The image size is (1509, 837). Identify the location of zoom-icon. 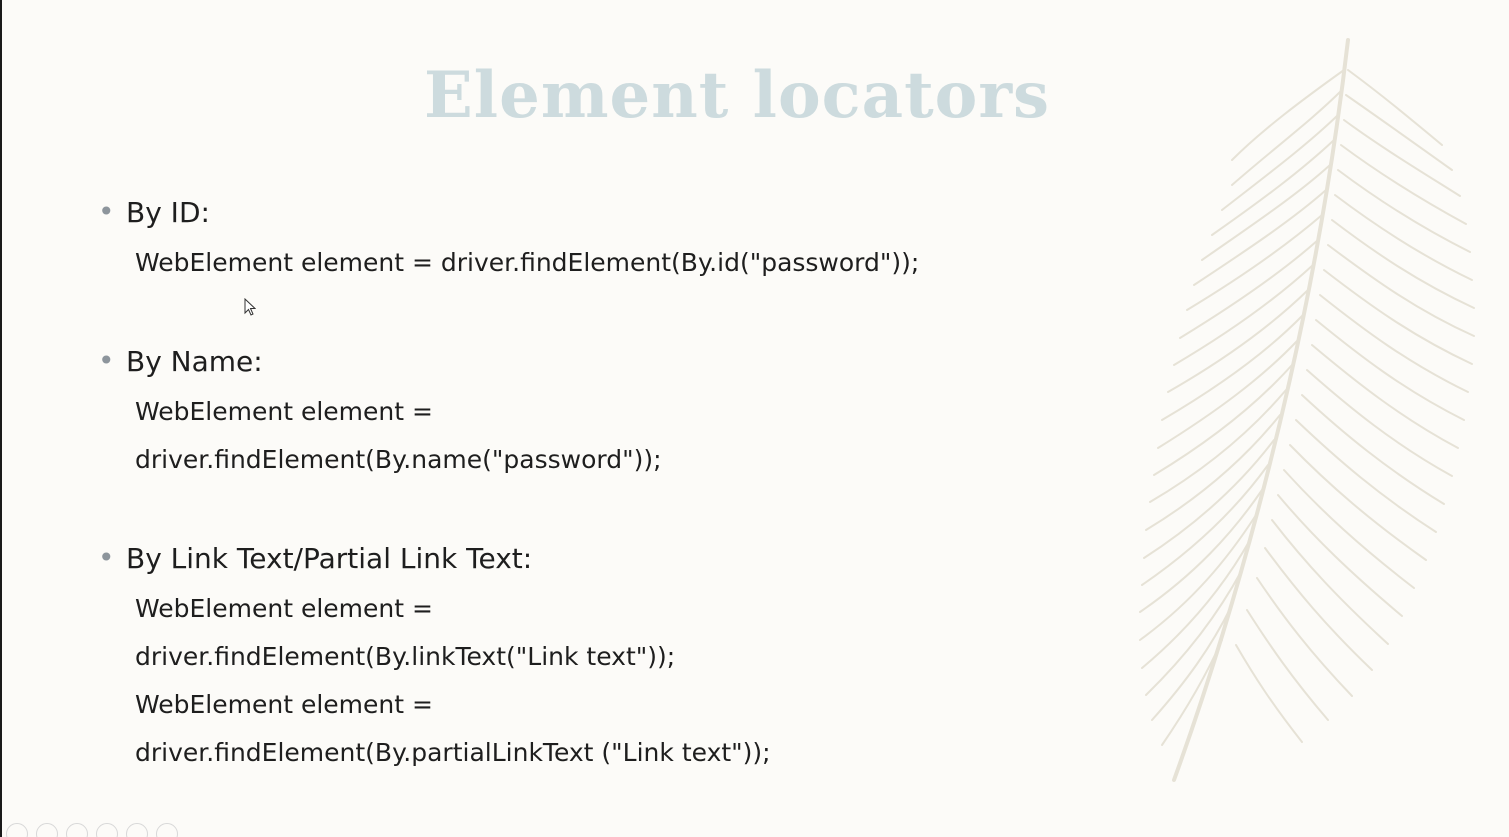
(137, 830).